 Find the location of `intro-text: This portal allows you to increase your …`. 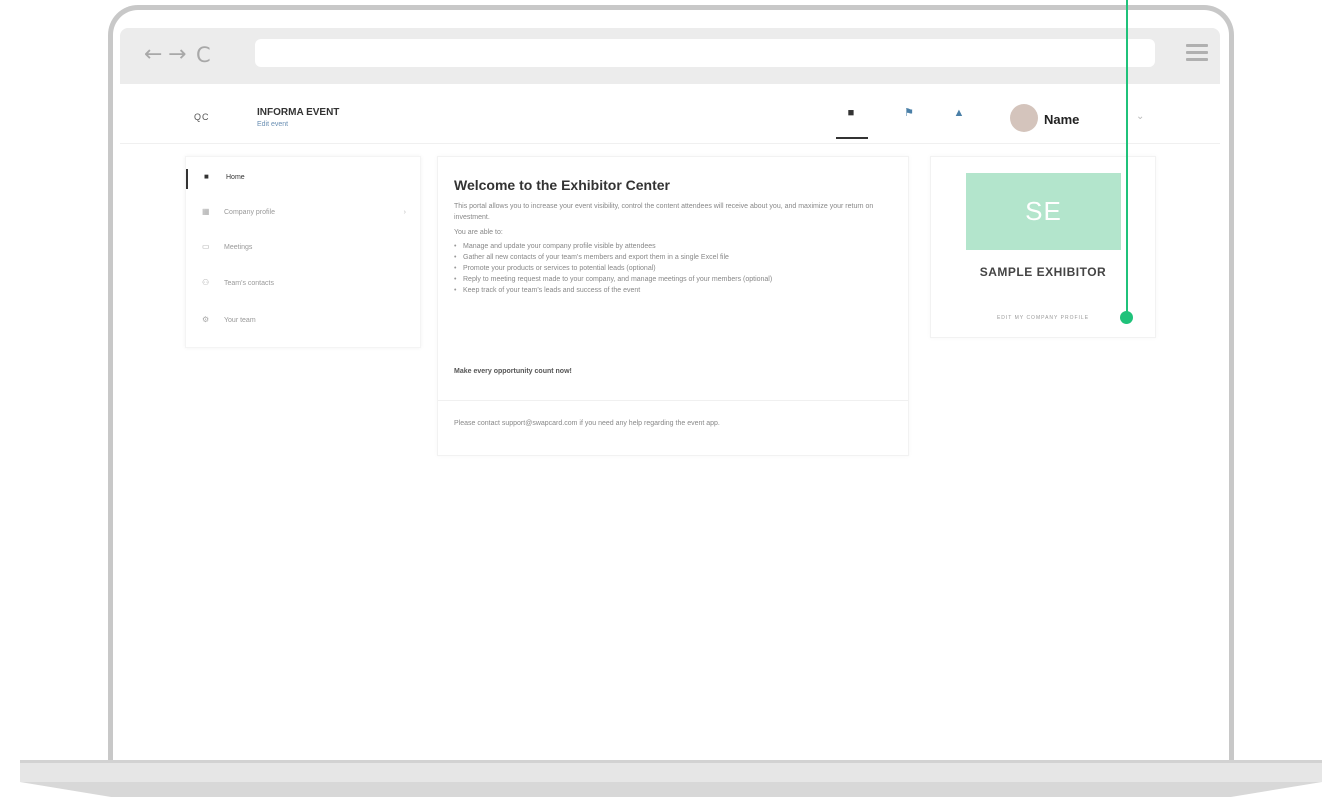

intro-text: This portal allows you to increase your … is located at coordinates (664, 212).